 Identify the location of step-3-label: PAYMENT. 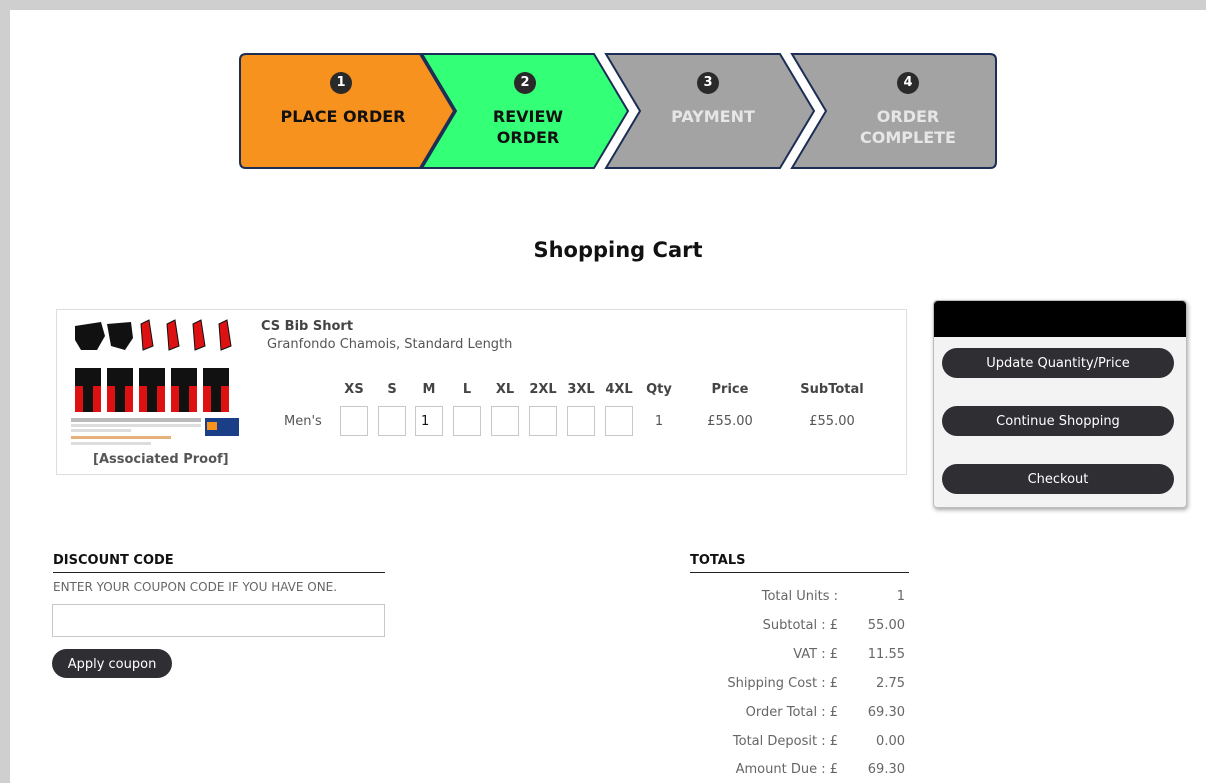
(713, 116).